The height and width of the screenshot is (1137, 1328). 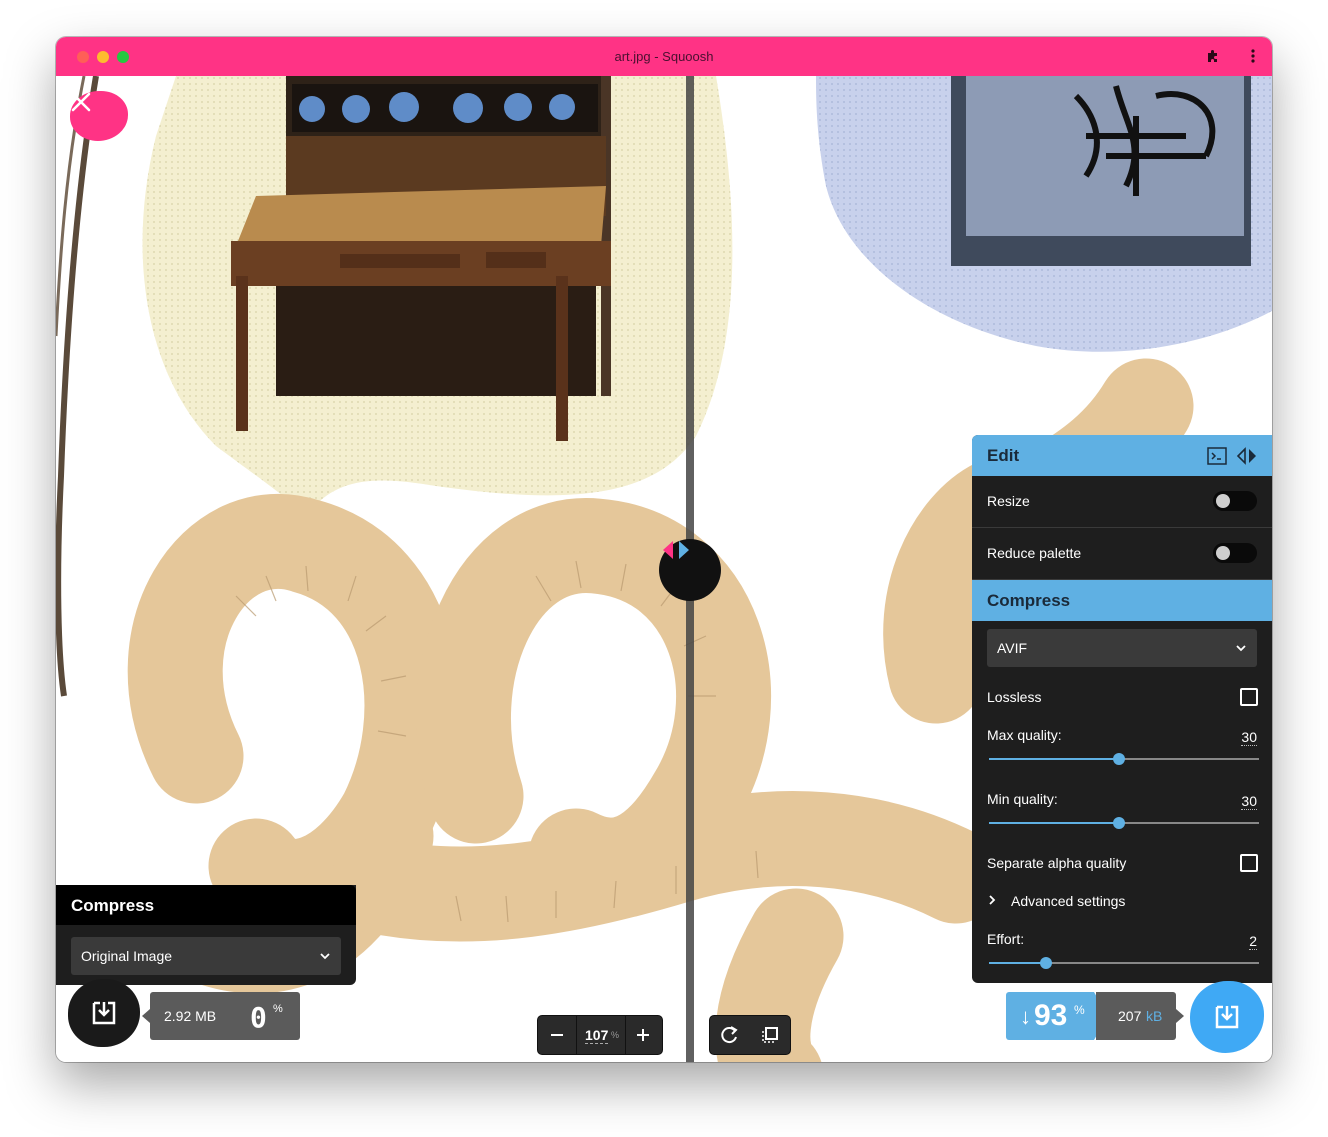 I want to click on zoom-in-icon, so click(x=643, y=1035).